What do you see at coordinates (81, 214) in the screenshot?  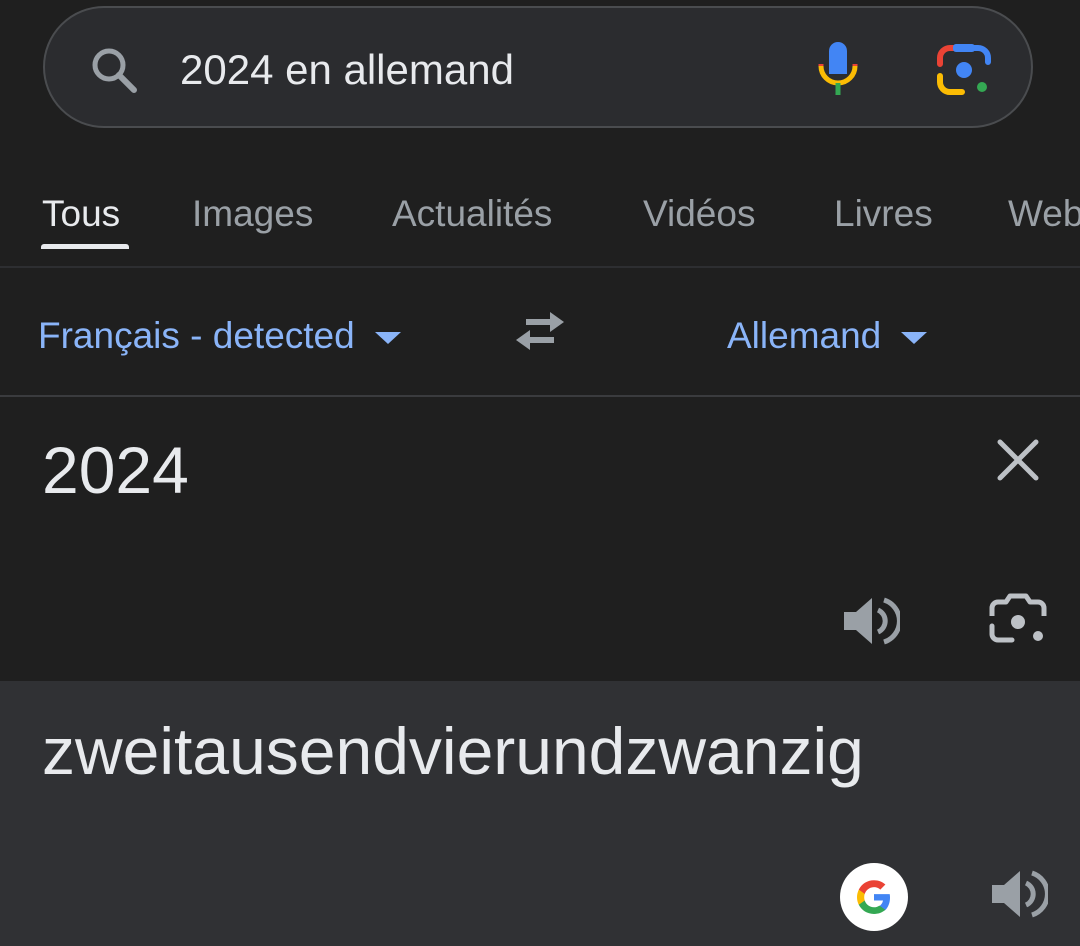 I see `tab-tous: Tous` at bounding box center [81, 214].